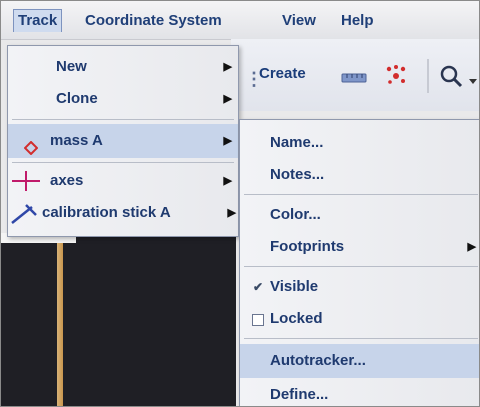 The image size is (480, 407). I want to click on menu-item-label: Visible, so click(294, 286).